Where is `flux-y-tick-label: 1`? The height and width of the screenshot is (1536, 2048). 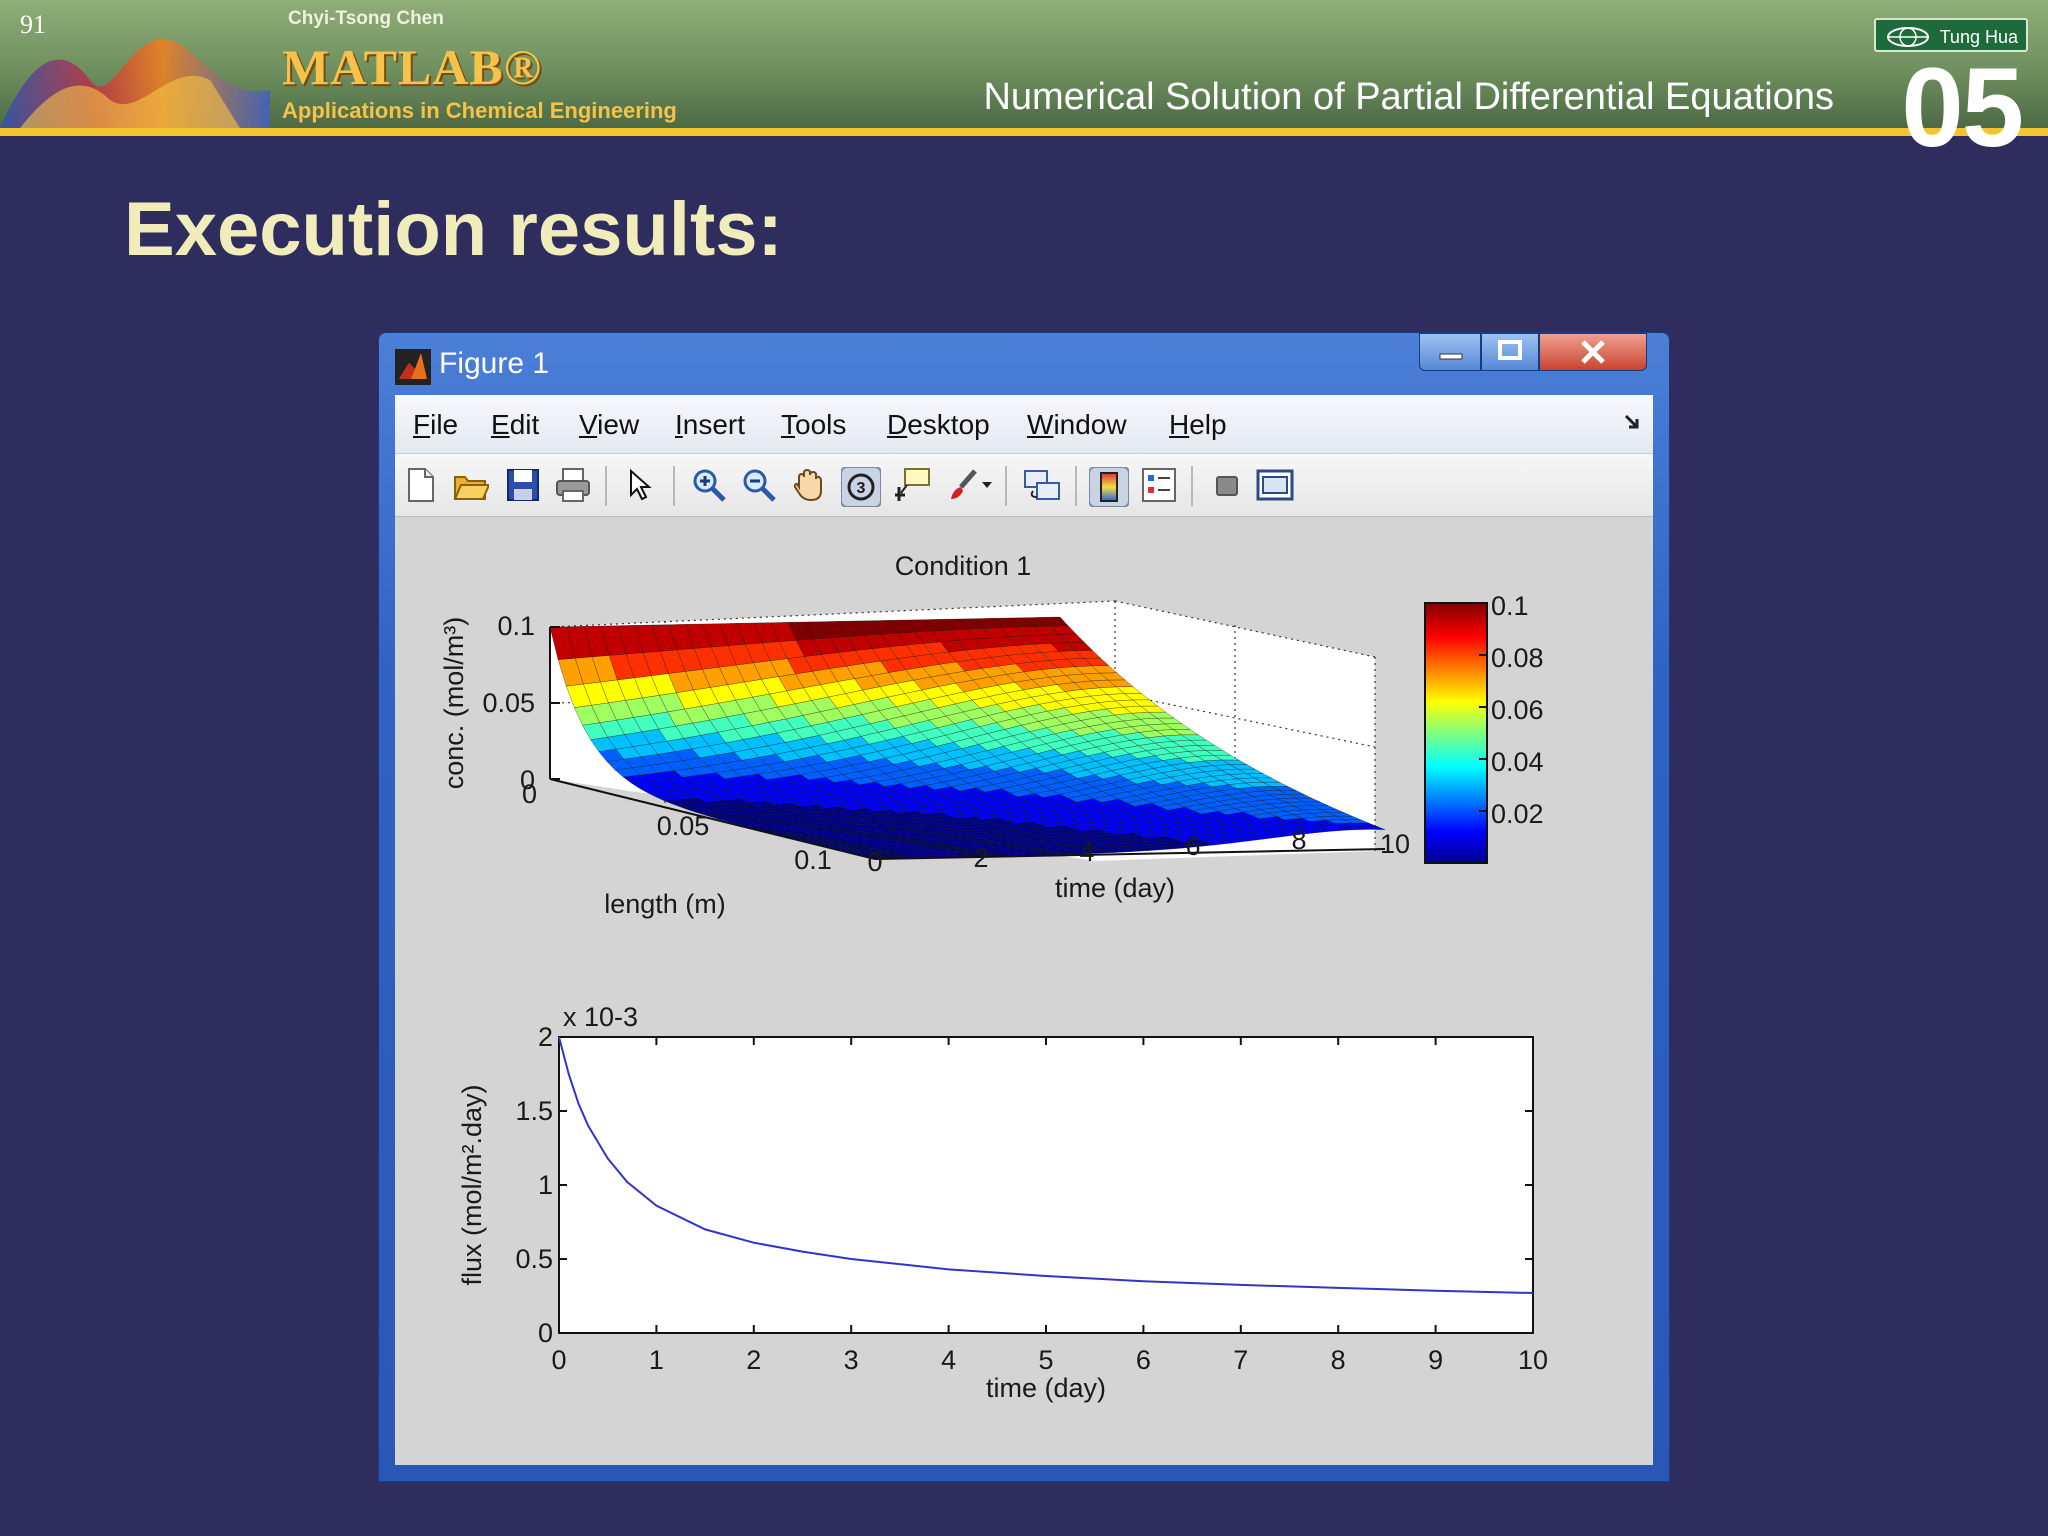
flux-y-tick-label: 1 is located at coordinates (545, 1185).